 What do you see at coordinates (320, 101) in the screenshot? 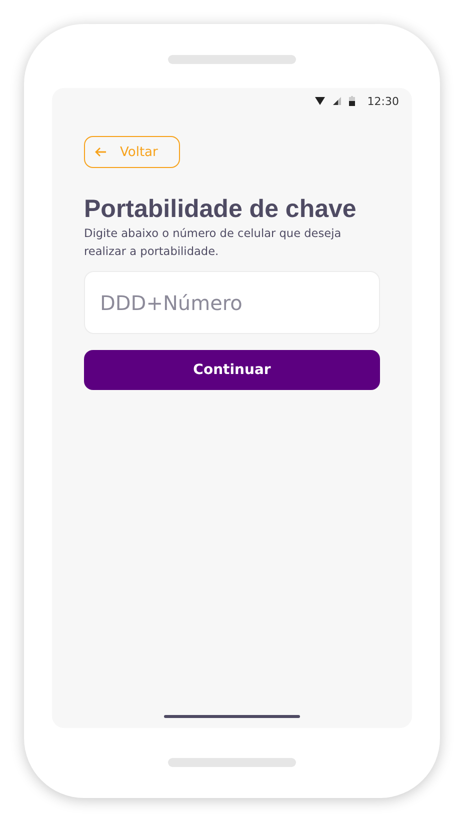
I see `wifi-icon` at bounding box center [320, 101].